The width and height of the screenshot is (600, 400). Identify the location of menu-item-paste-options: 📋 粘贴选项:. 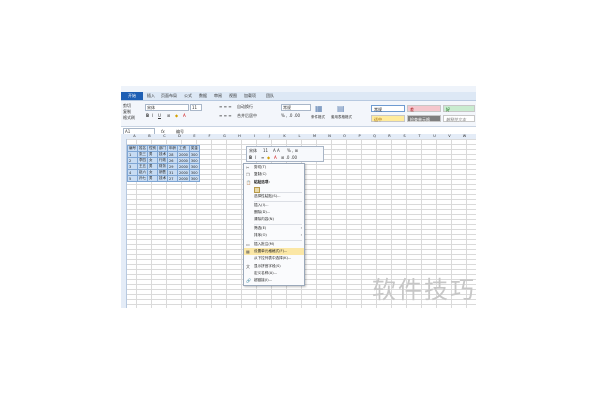
(274, 182).